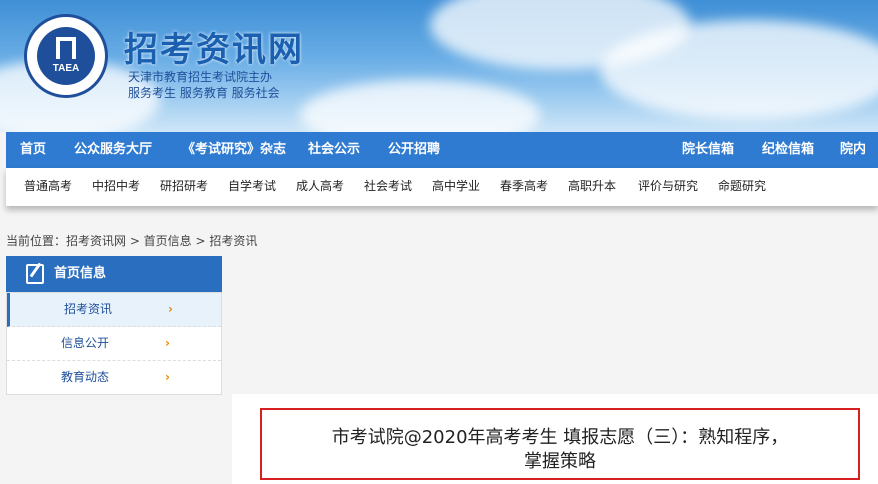  Describe the element at coordinates (708, 150) in the screenshot. I see `main-nav-president-mailbox: 院长信箱` at that location.